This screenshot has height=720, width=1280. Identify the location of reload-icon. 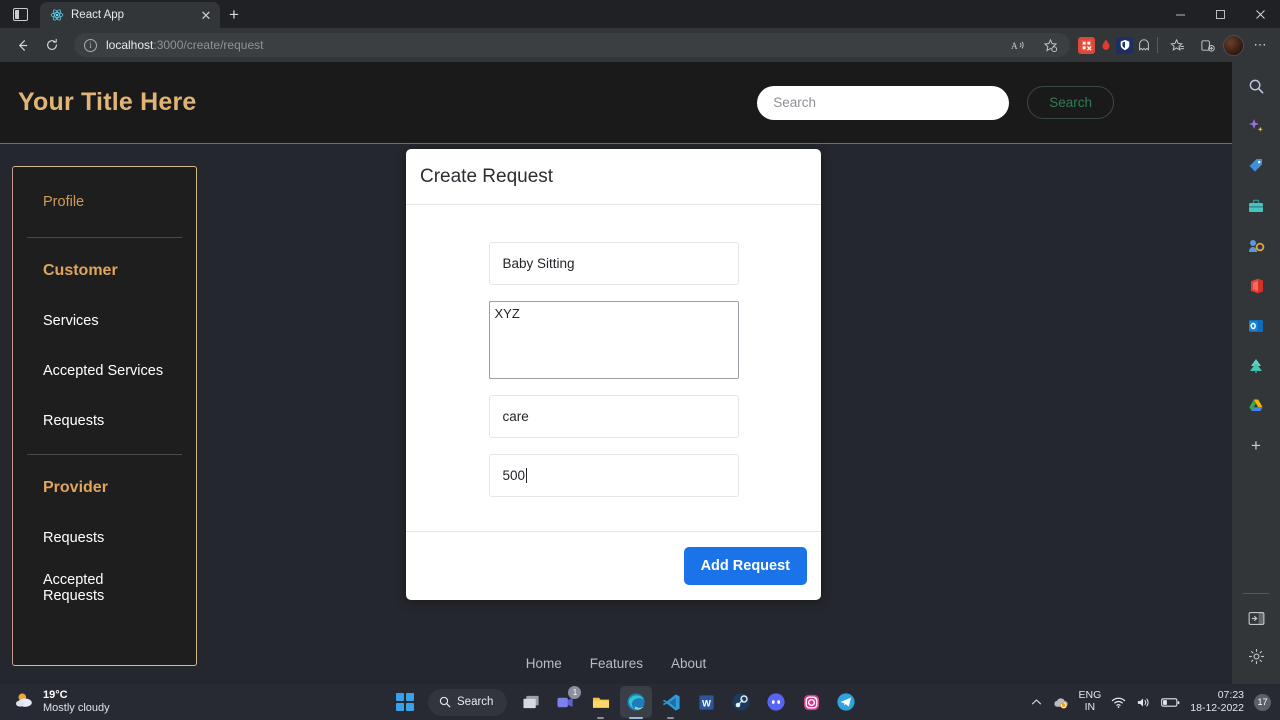
(52, 45).